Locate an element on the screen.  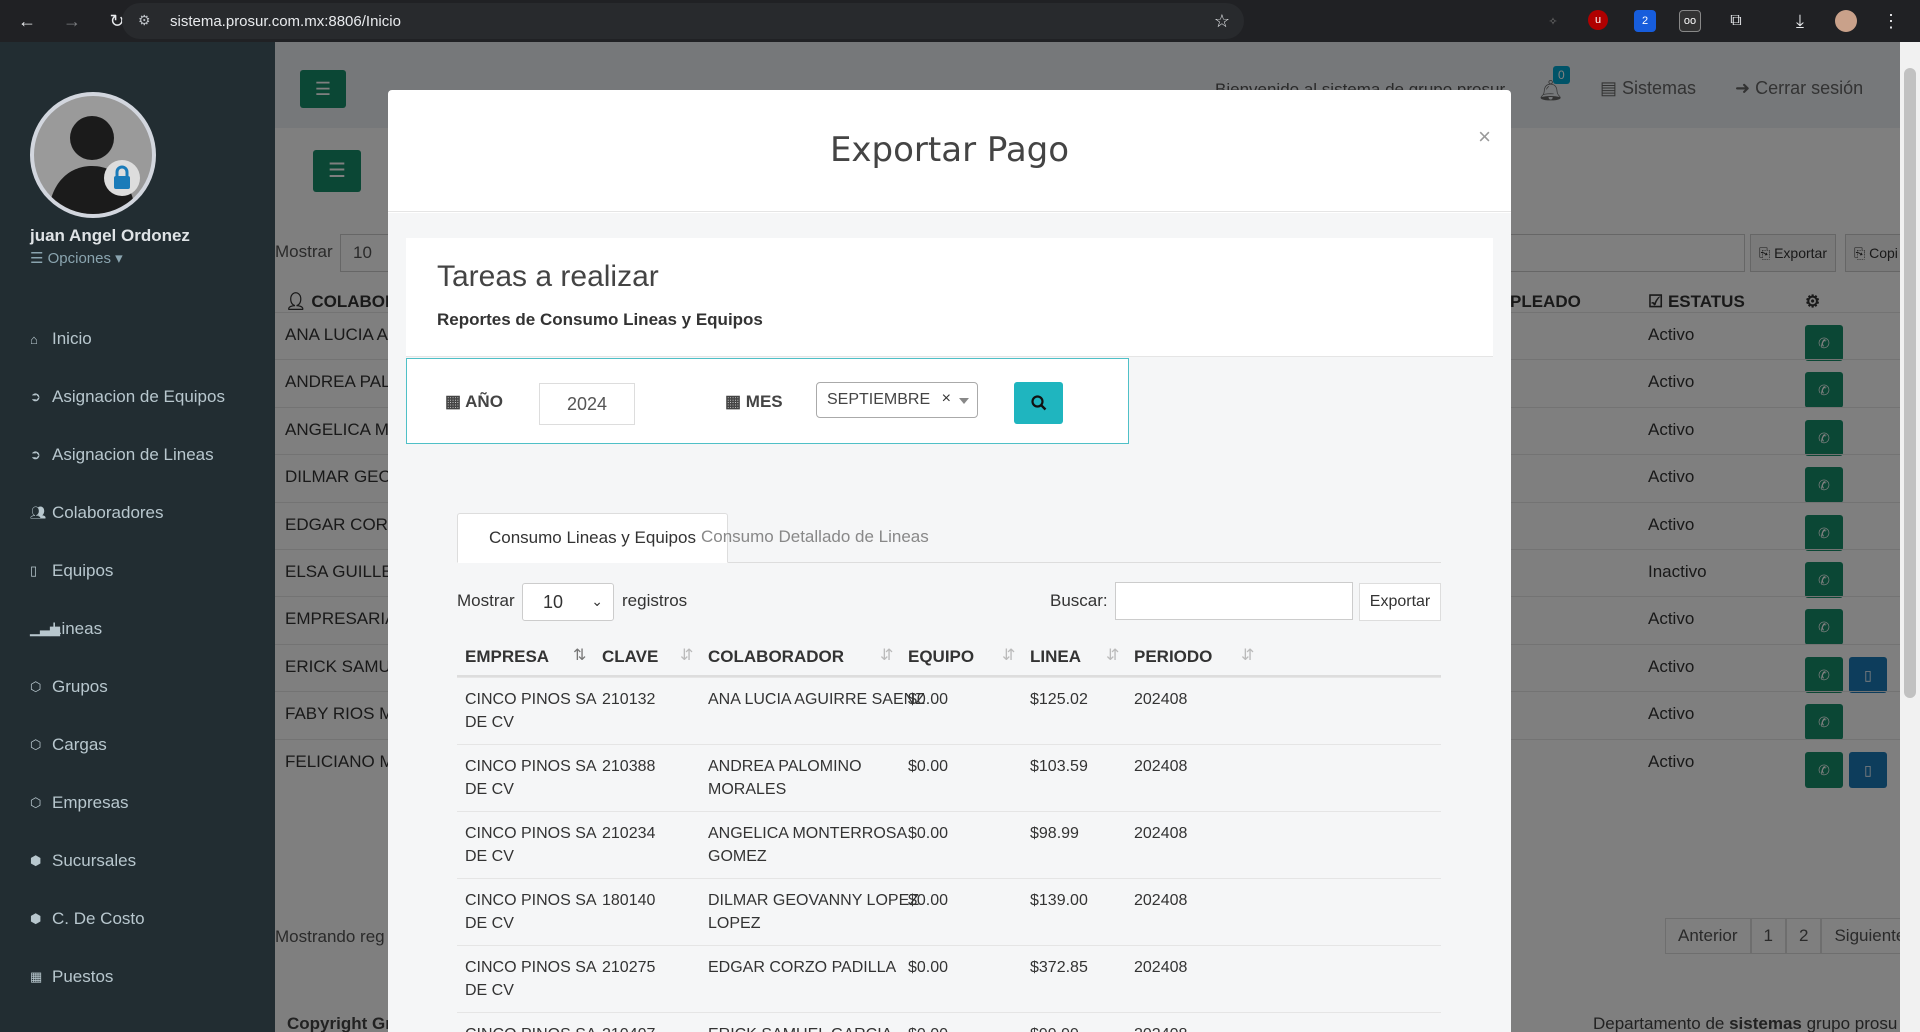
cell-clave: 210275 is located at coordinates (629, 967).